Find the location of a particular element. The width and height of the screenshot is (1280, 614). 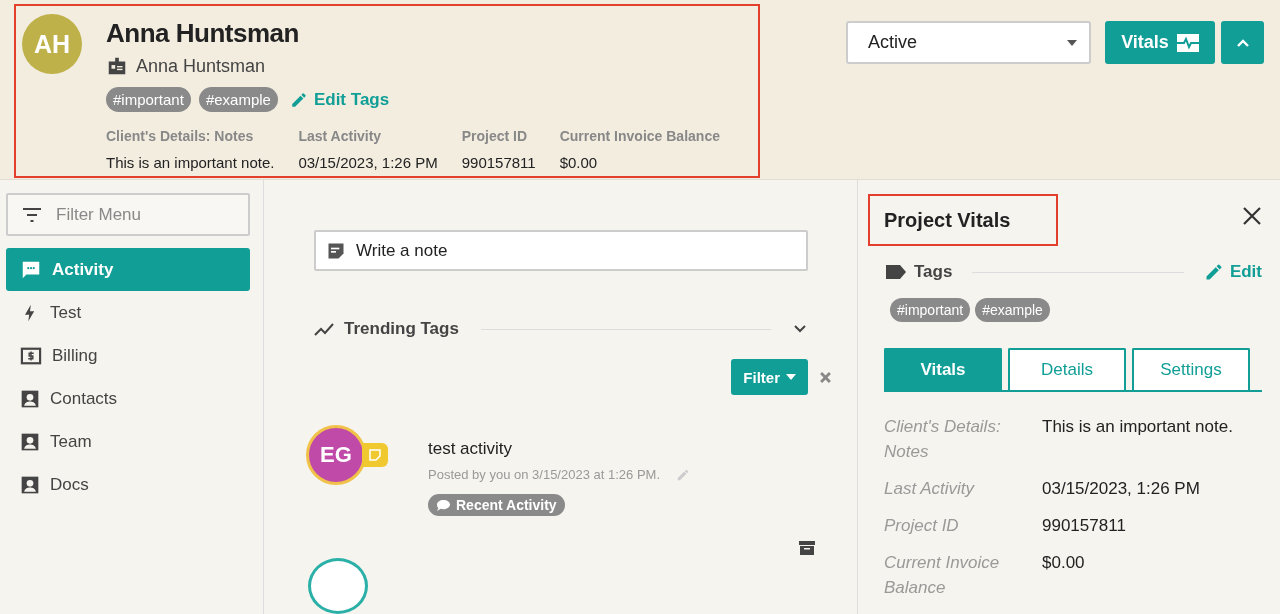

id-badge-icon is located at coordinates (117, 66).